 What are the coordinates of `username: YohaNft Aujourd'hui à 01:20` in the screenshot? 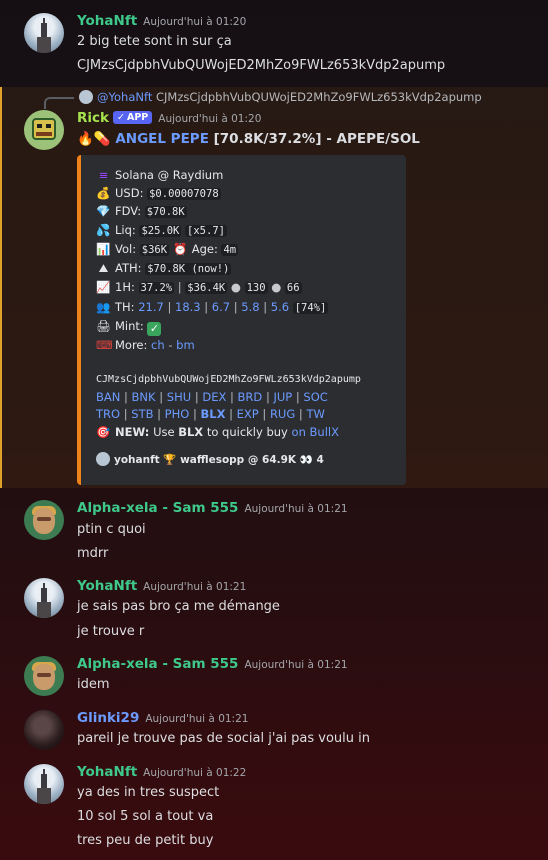 It's located at (161, 21).